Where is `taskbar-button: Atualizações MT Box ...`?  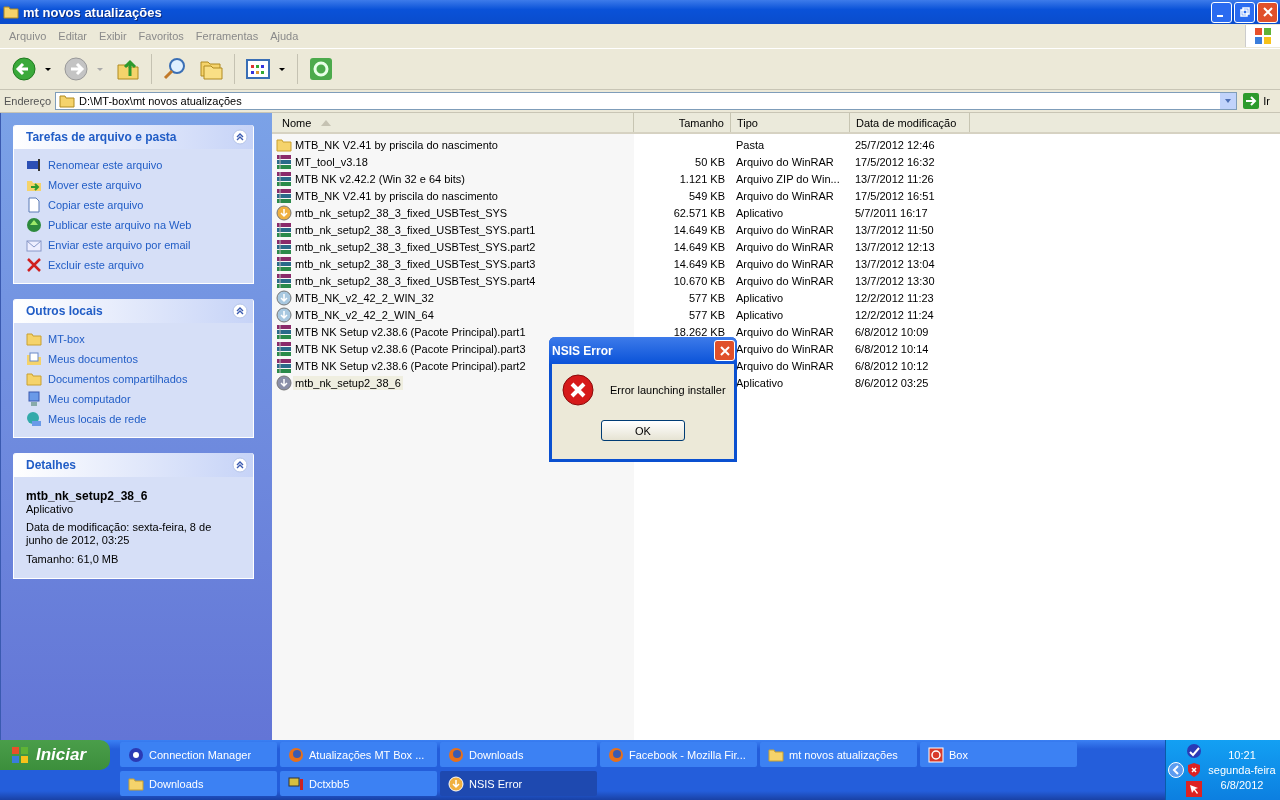 taskbar-button: Atualizações MT Box ... is located at coordinates (358, 754).